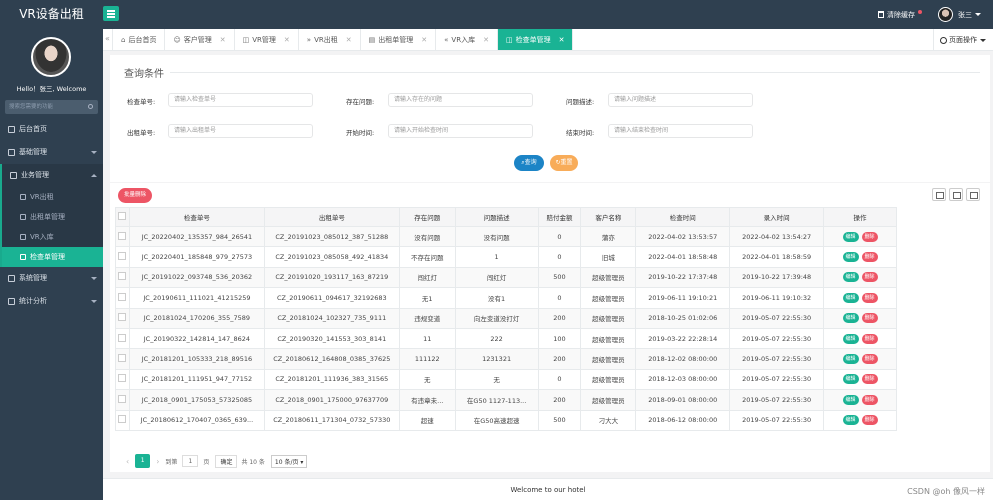  What do you see at coordinates (777, 217) in the screenshot?
I see `column-header: 录入时间` at bounding box center [777, 217].